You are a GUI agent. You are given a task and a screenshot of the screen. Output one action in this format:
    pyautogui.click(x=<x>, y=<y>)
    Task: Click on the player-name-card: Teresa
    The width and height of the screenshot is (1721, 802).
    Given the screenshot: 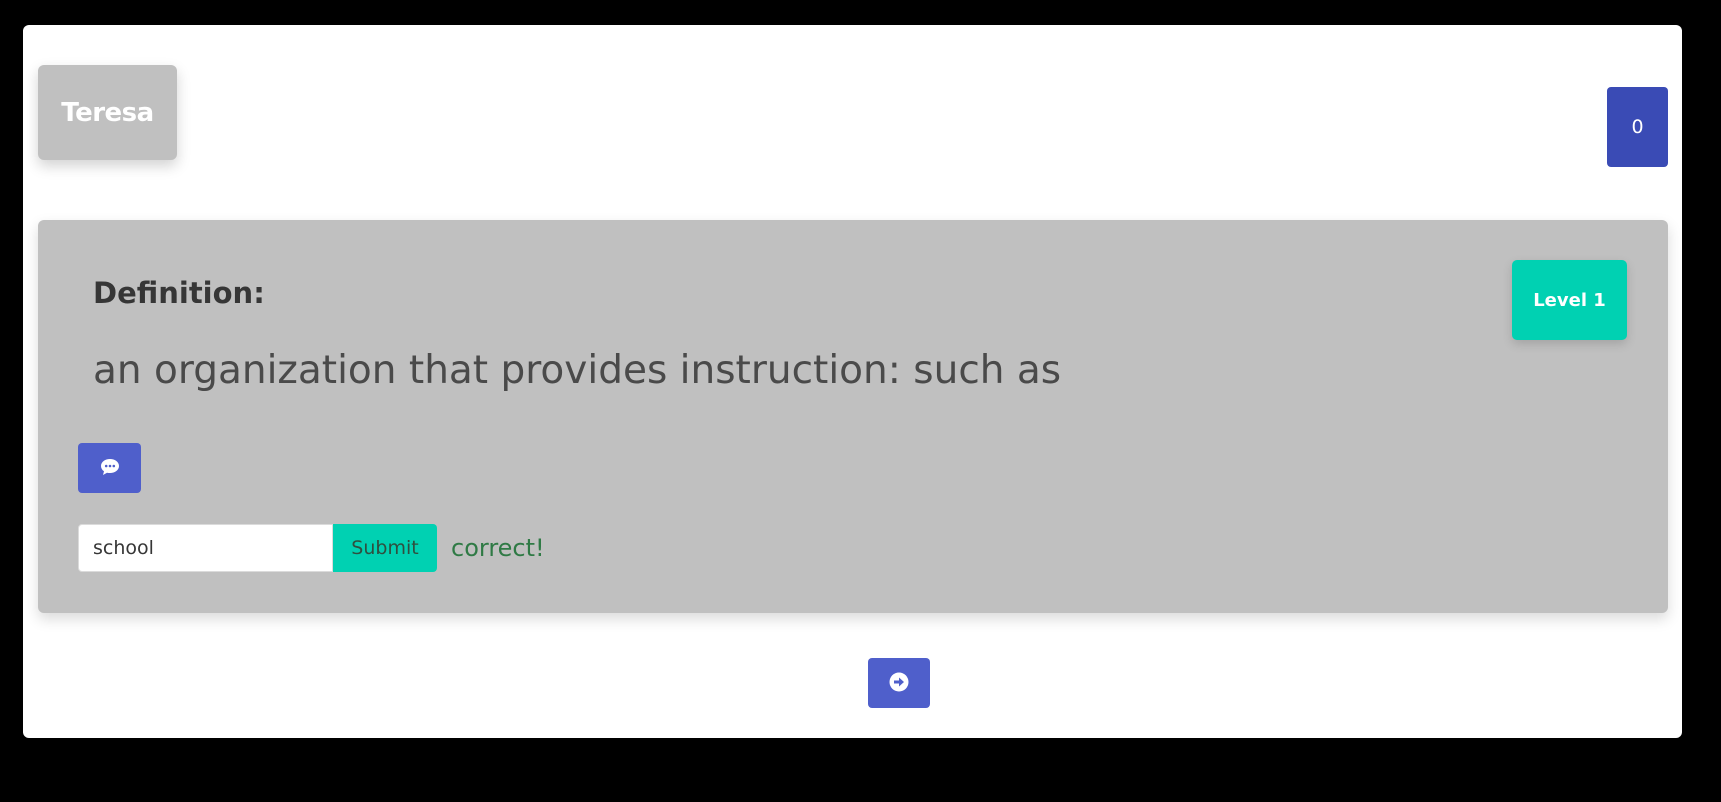 What is the action you would take?
    pyautogui.click(x=107, y=112)
    